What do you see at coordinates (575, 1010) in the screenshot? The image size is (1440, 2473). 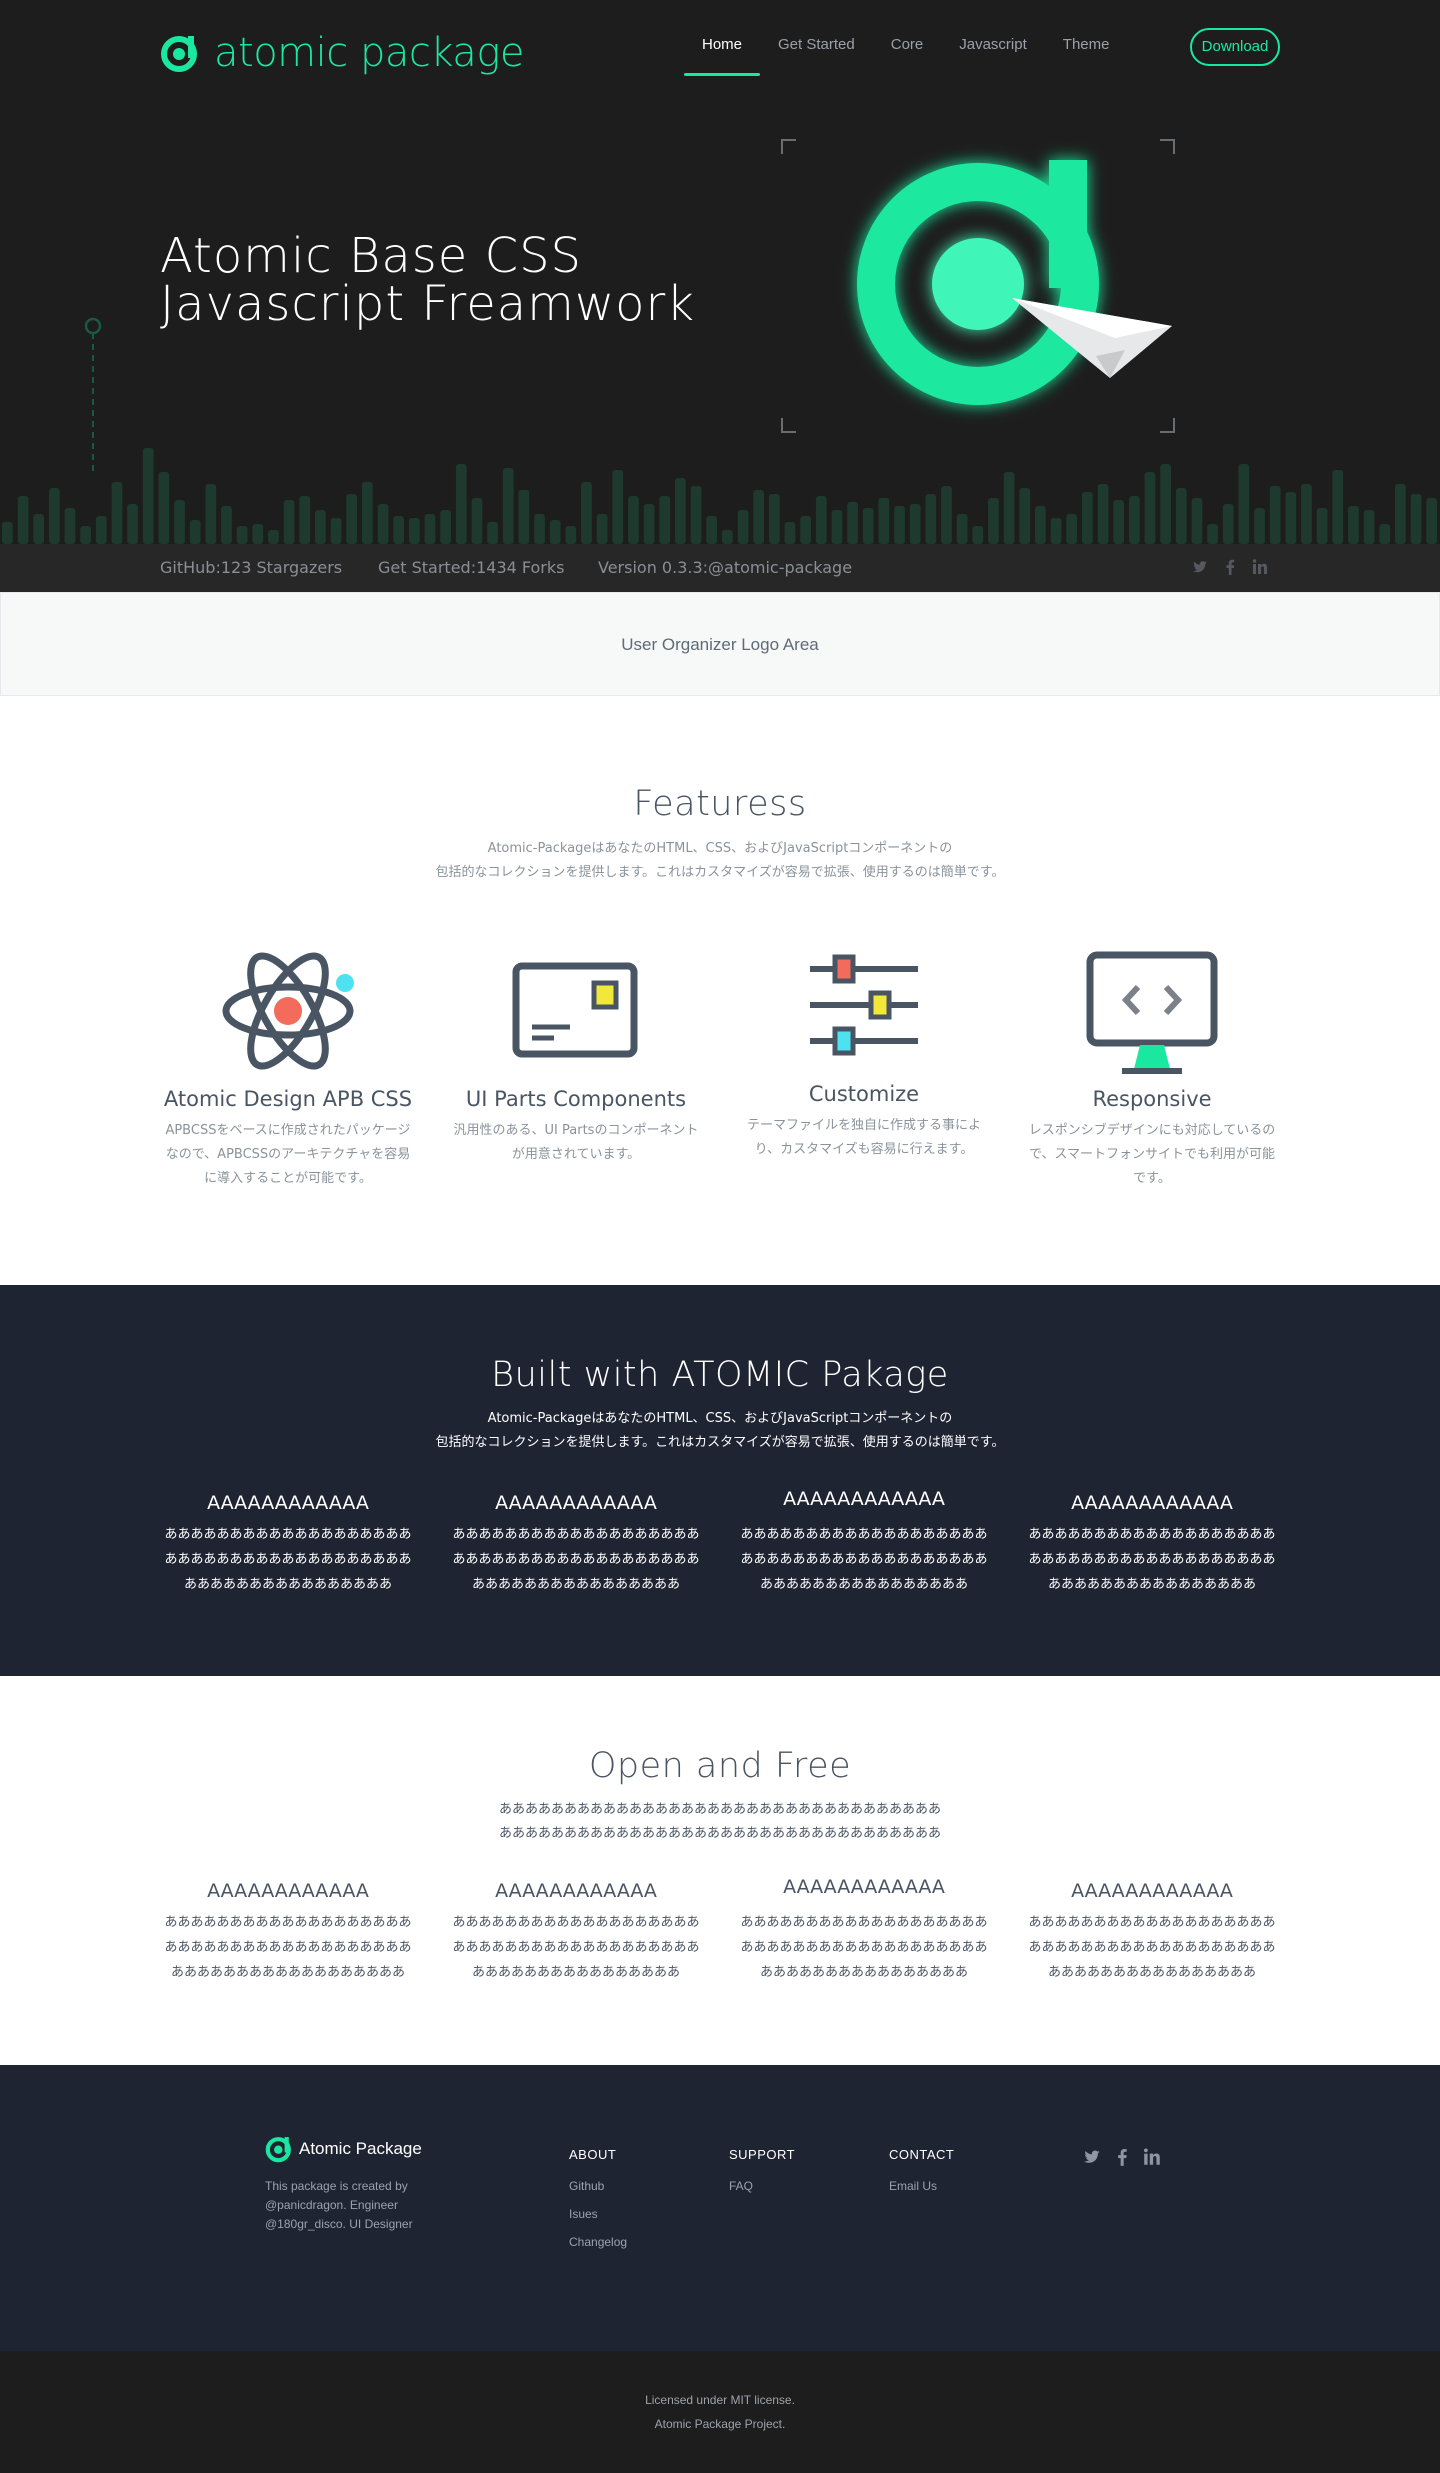 I see `card-icon` at bounding box center [575, 1010].